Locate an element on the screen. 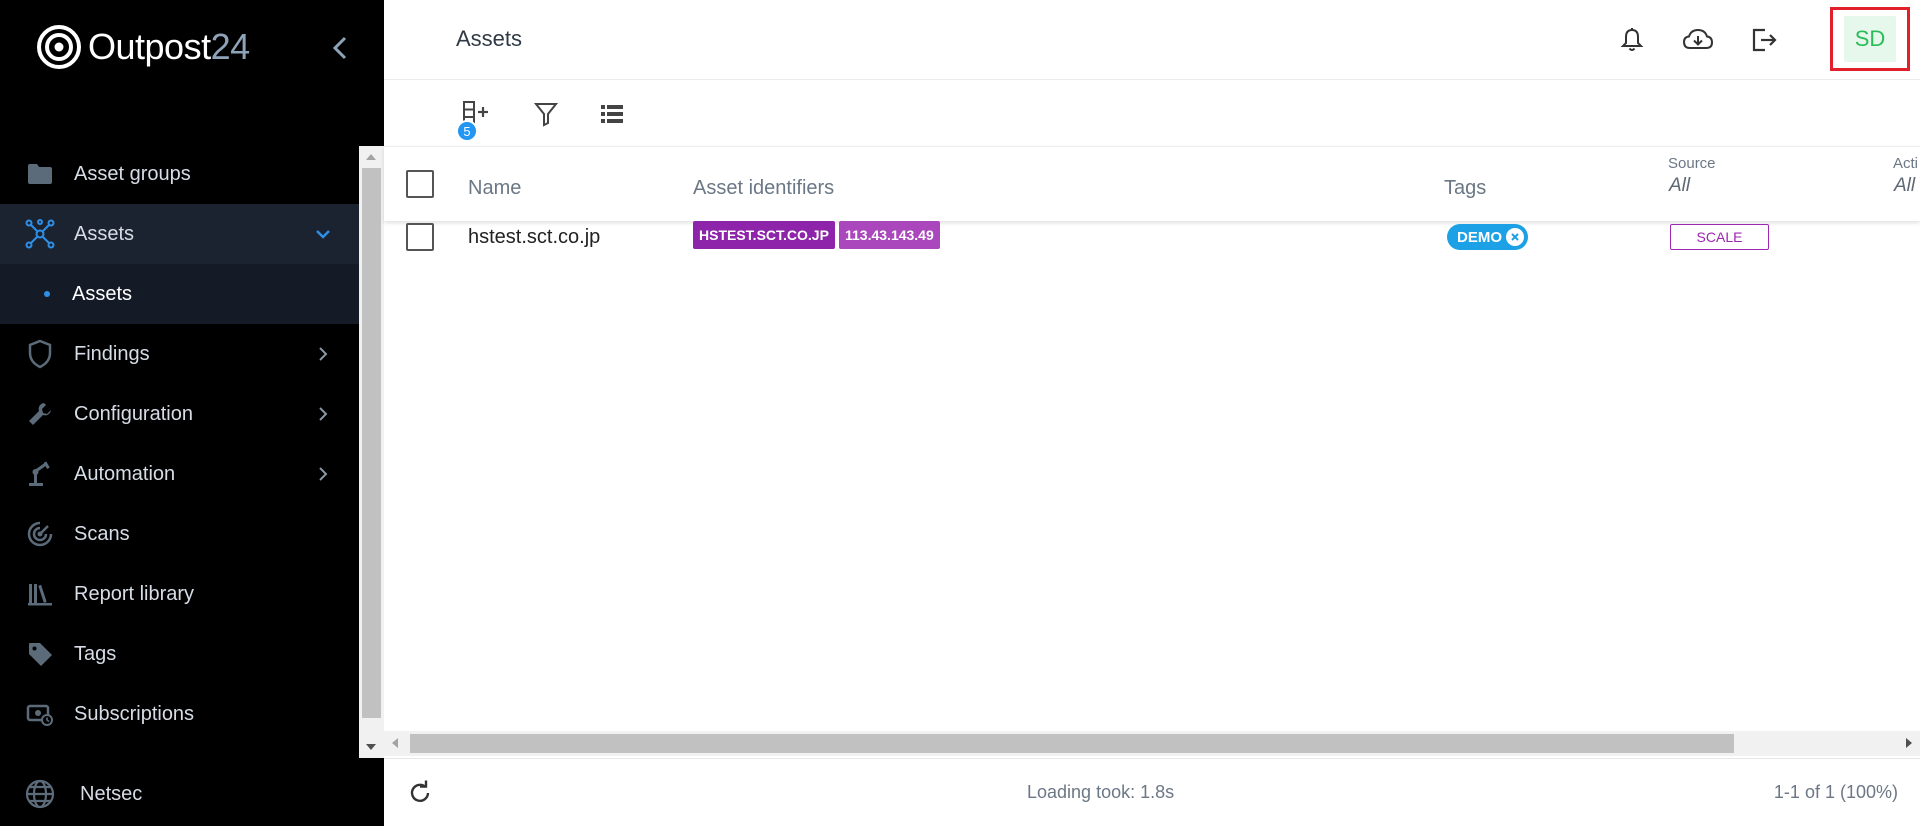 The width and height of the screenshot is (1920, 826). sidebar-item-report-library: Report library is located at coordinates (179, 594).